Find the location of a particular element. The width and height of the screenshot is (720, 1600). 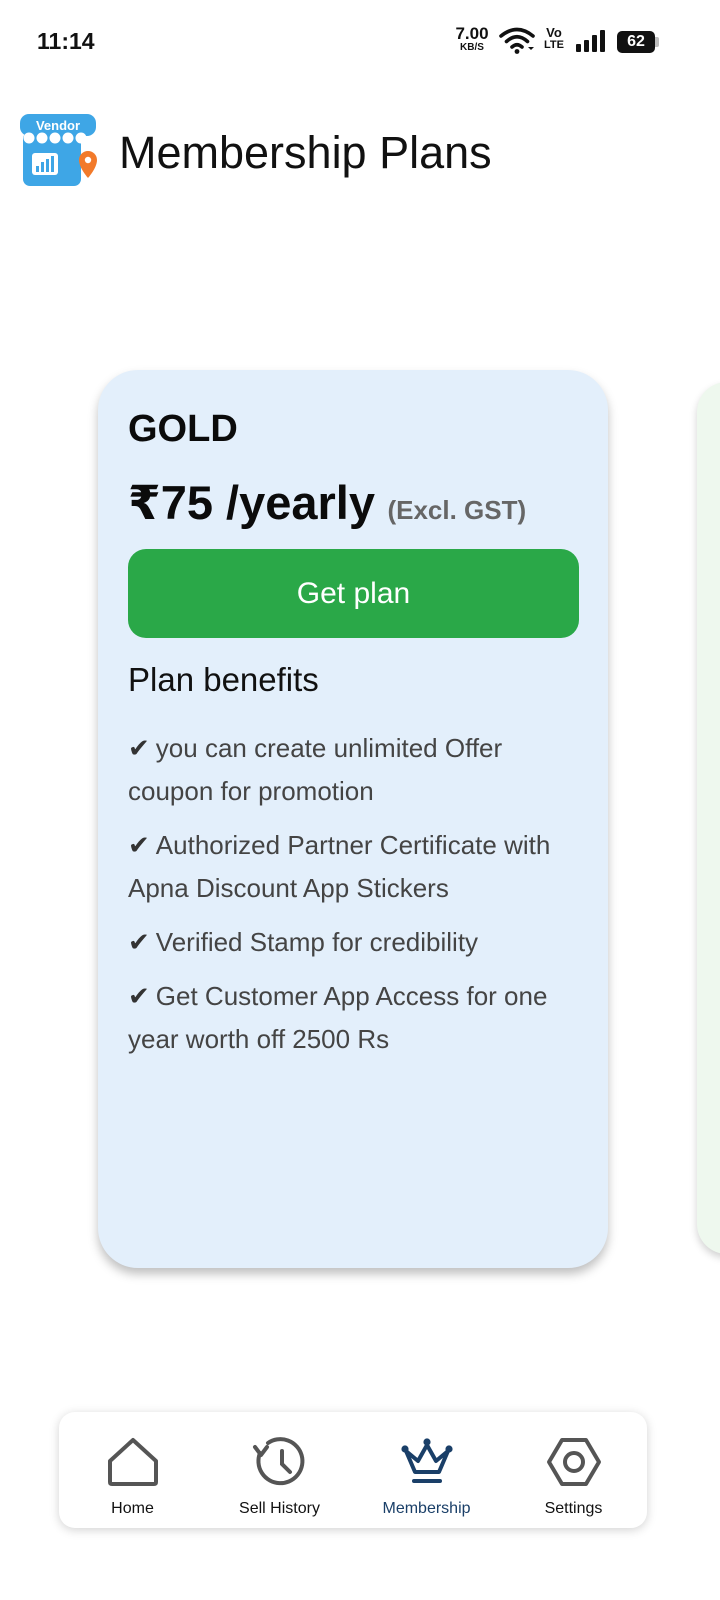

page-title: Membership Plans is located at coordinates (305, 152).